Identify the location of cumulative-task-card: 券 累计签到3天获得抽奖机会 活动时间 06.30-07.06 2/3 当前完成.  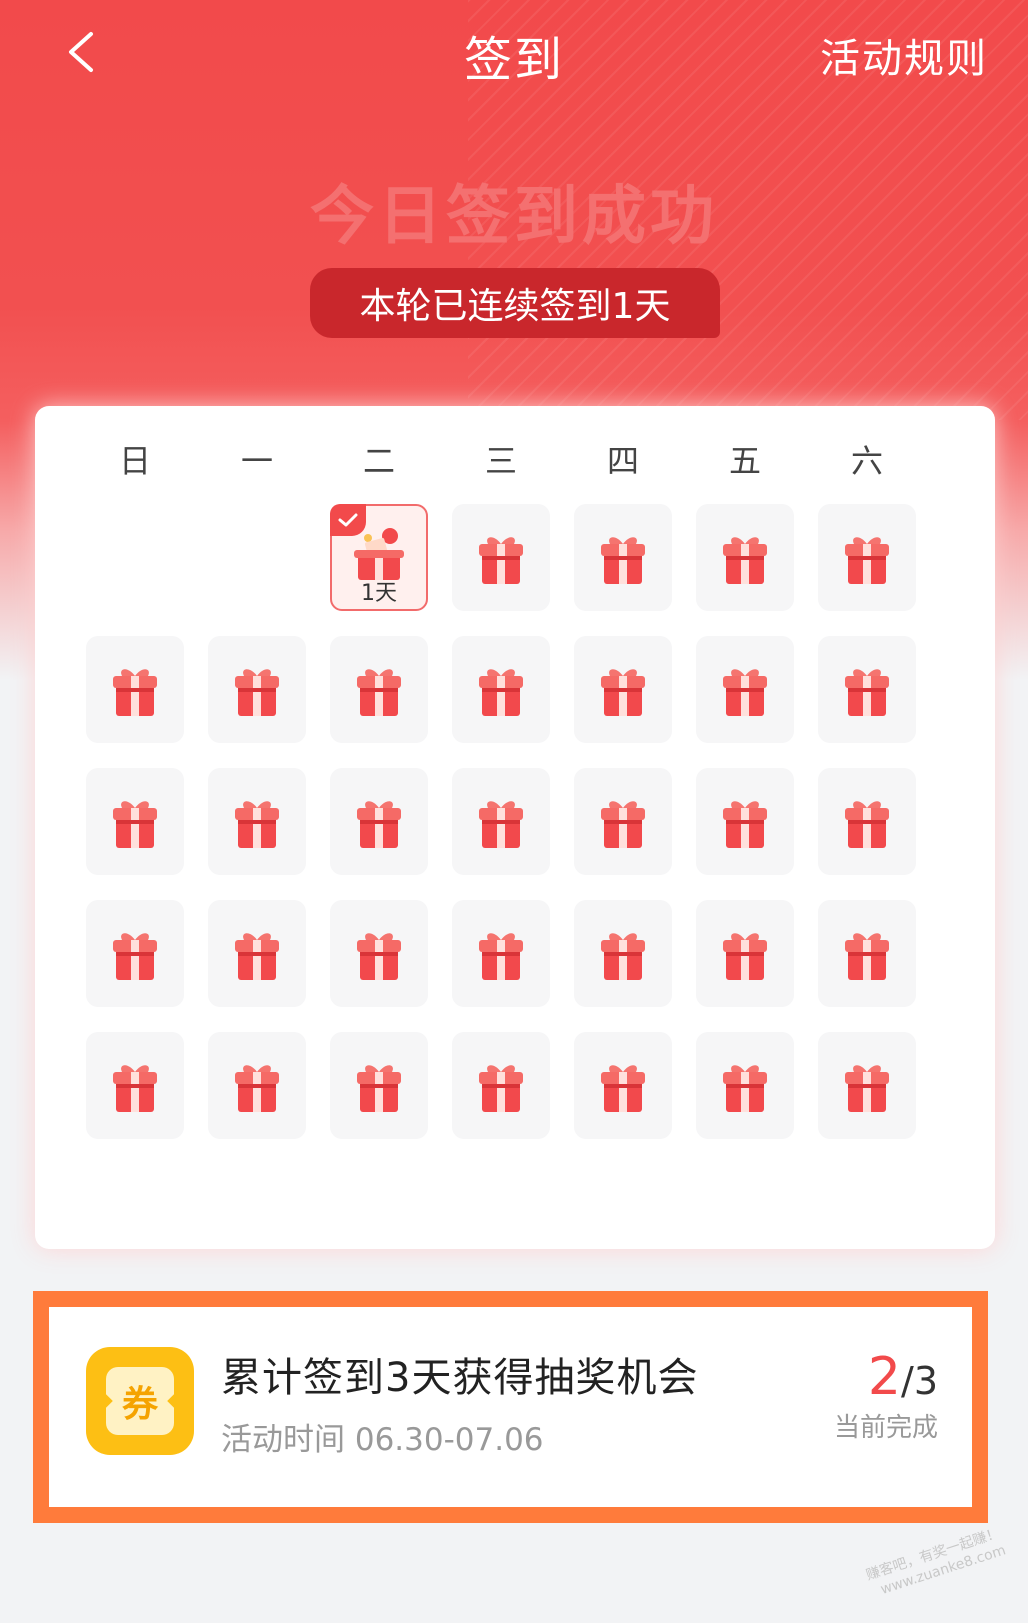
(510, 1407).